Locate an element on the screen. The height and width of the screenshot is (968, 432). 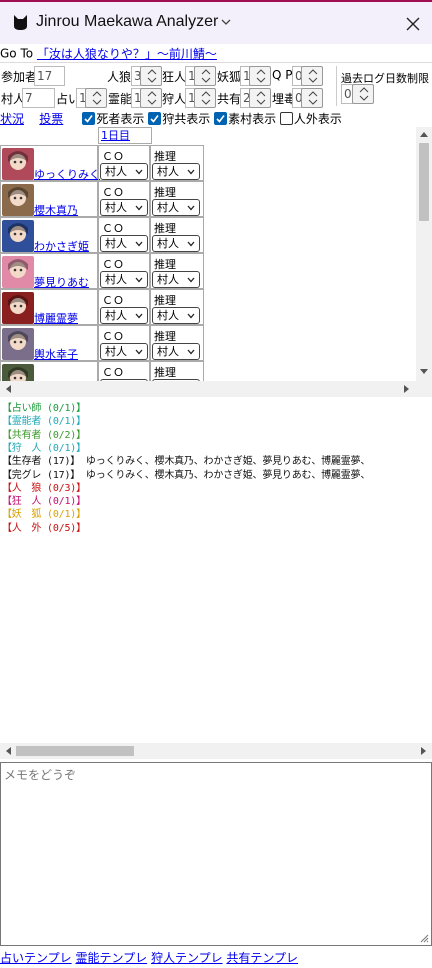
day-header-link: 1日目 is located at coordinates (115, 135).